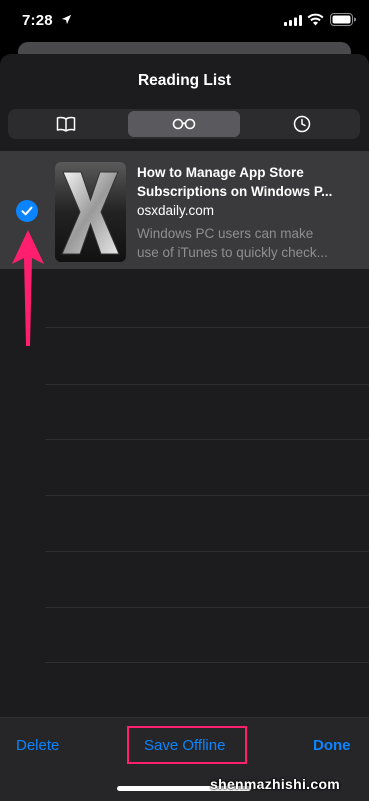  Describe the element at coordinates (275, 784) in the screenshot. I see `watermark: shenmazhishi.com` at that location.